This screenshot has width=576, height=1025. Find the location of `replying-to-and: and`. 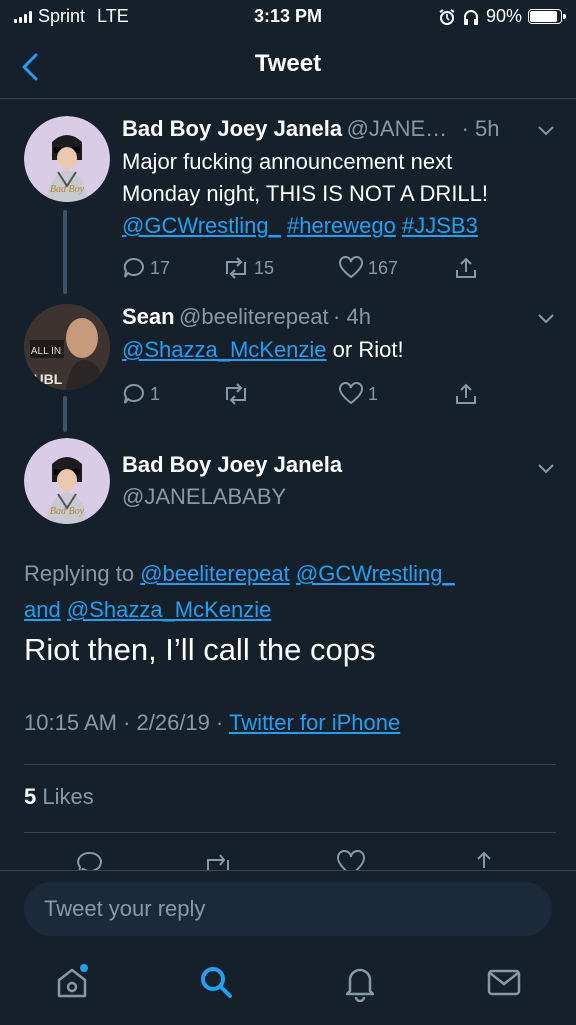

replying-to-and: and is located at coordinates (42, 609).